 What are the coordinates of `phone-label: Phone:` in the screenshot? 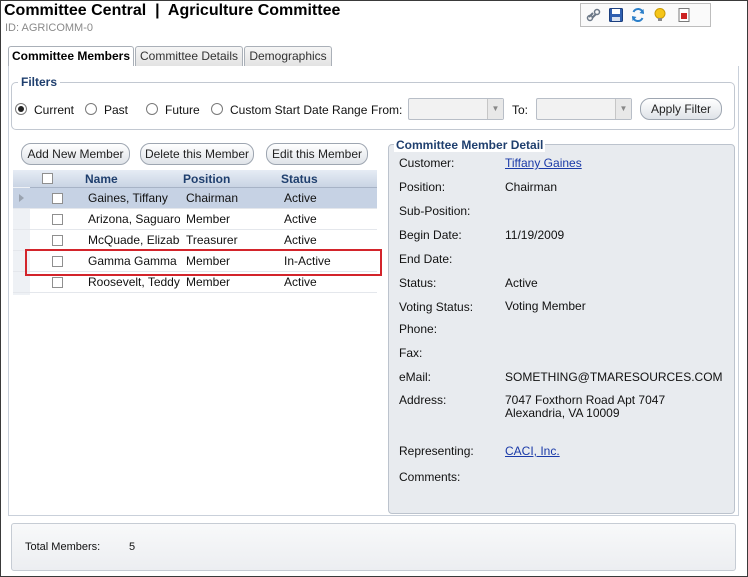 It's located at (418, 329).